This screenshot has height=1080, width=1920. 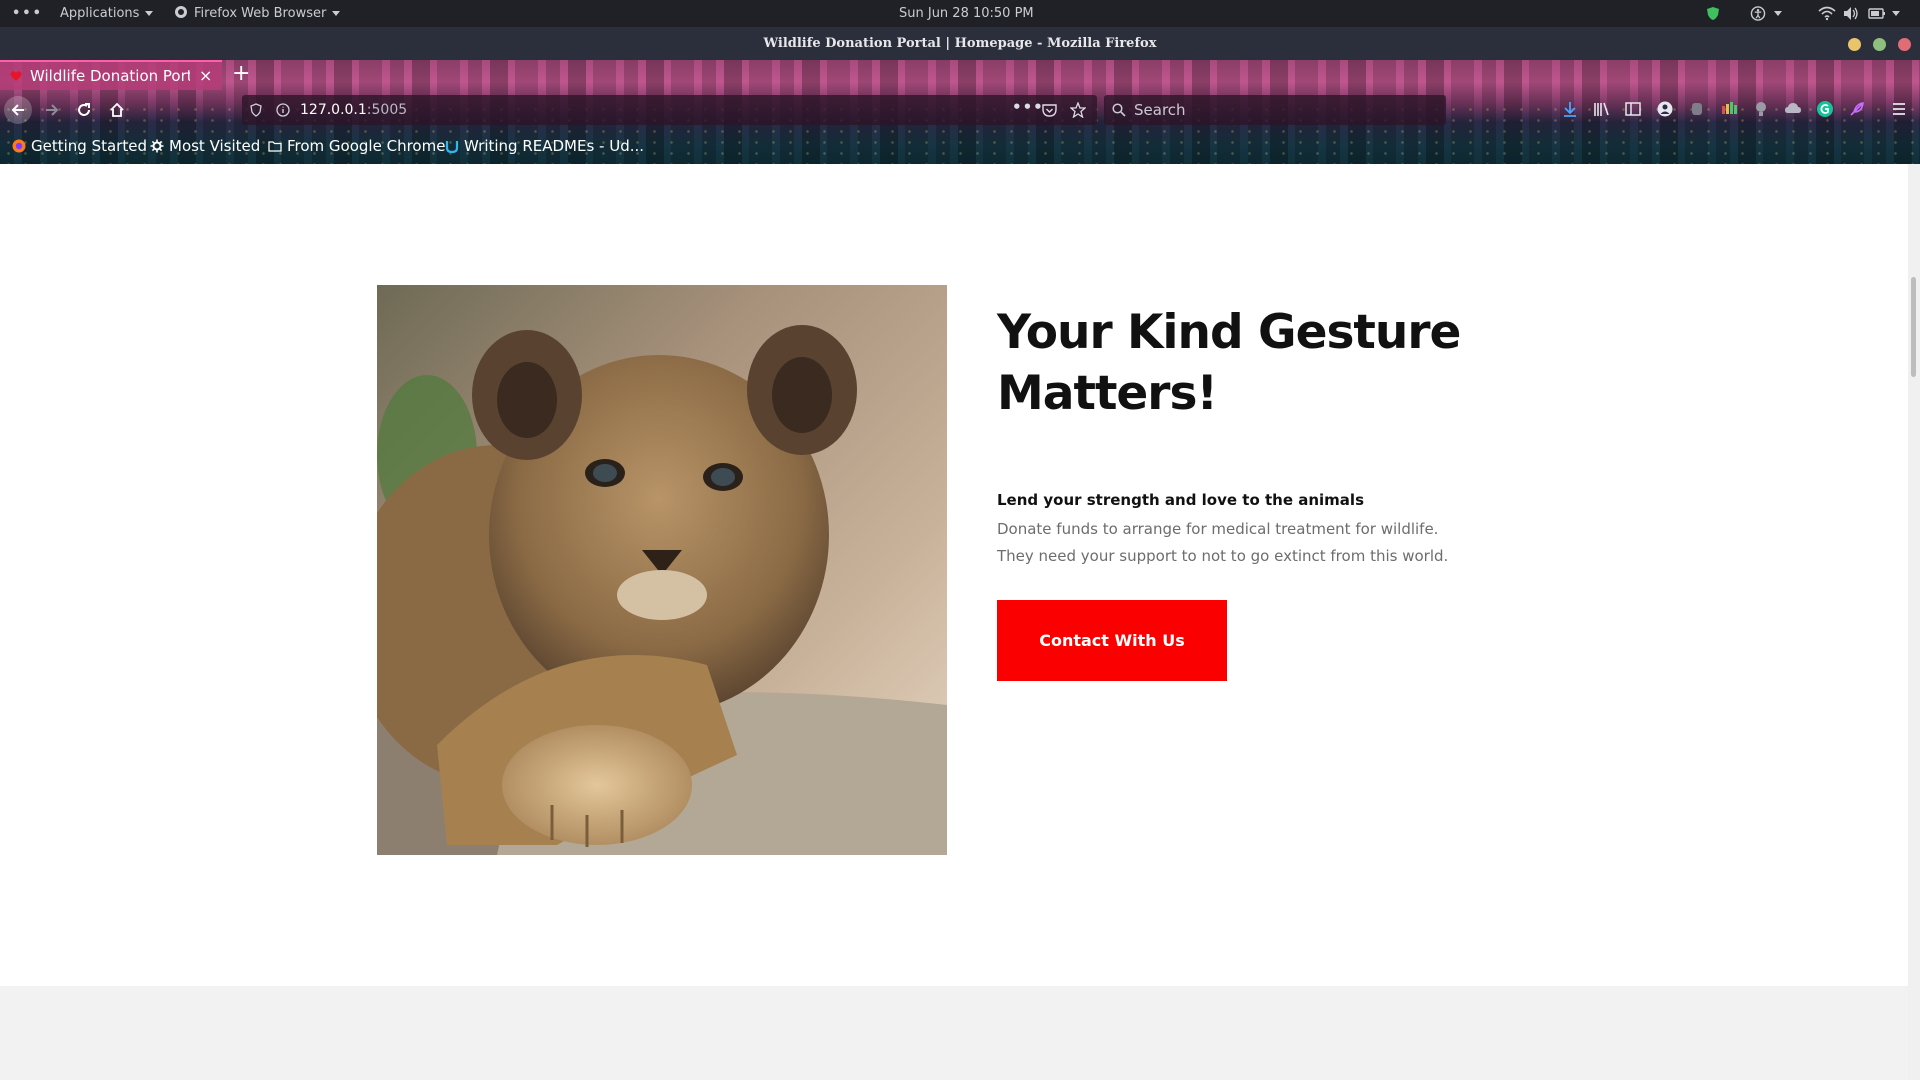 I want to click on page-actions-icon: •••, so click(x=1028, y=107).